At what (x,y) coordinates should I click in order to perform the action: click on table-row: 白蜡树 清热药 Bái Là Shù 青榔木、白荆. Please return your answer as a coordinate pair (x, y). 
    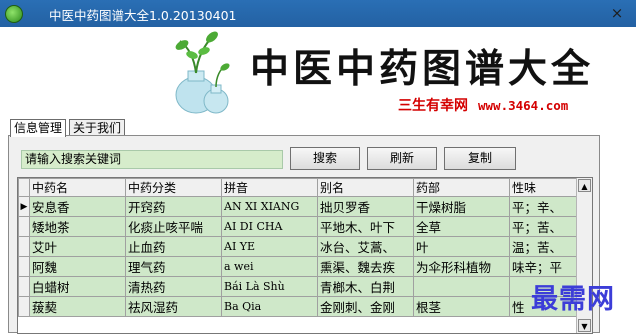
    Looking at the image, I should click on (299, 286).